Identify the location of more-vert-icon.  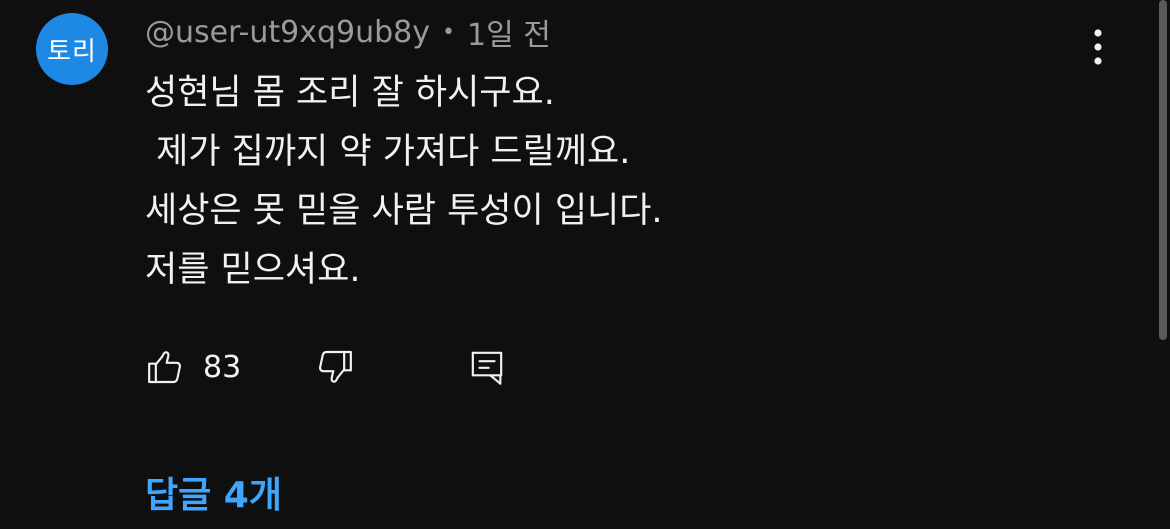
(1098, 47).